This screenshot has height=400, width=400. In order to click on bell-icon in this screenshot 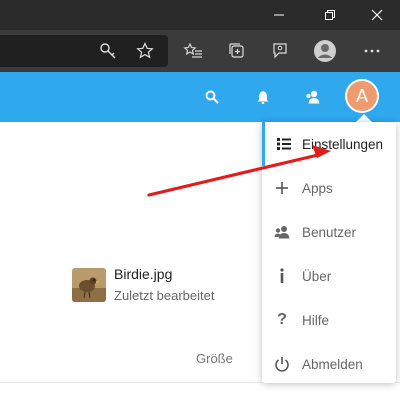, I will do `click(263, 97)`.